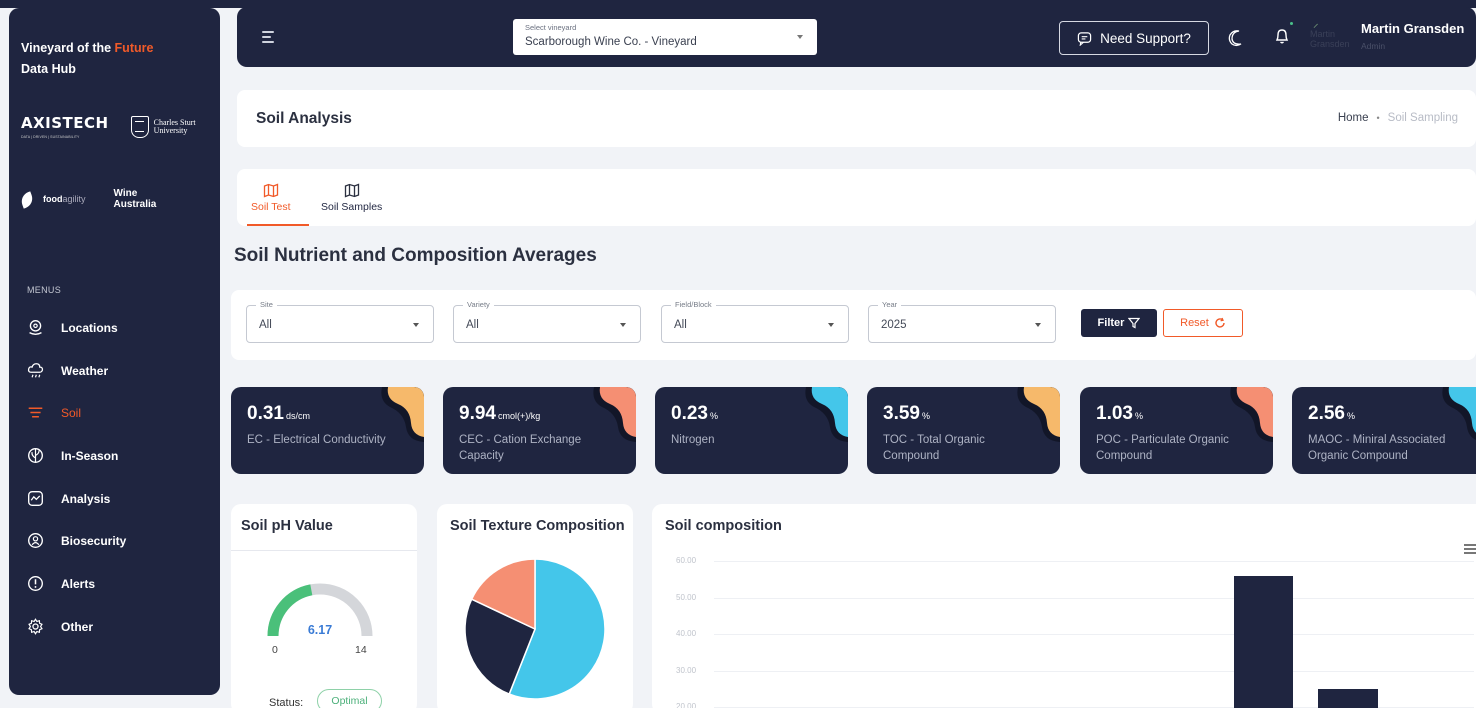 This screenshot has height=708, width=1476. Describe the element at coordinates (547, 321) in the screenshot. I see `variety-select: Variety All` at that location.